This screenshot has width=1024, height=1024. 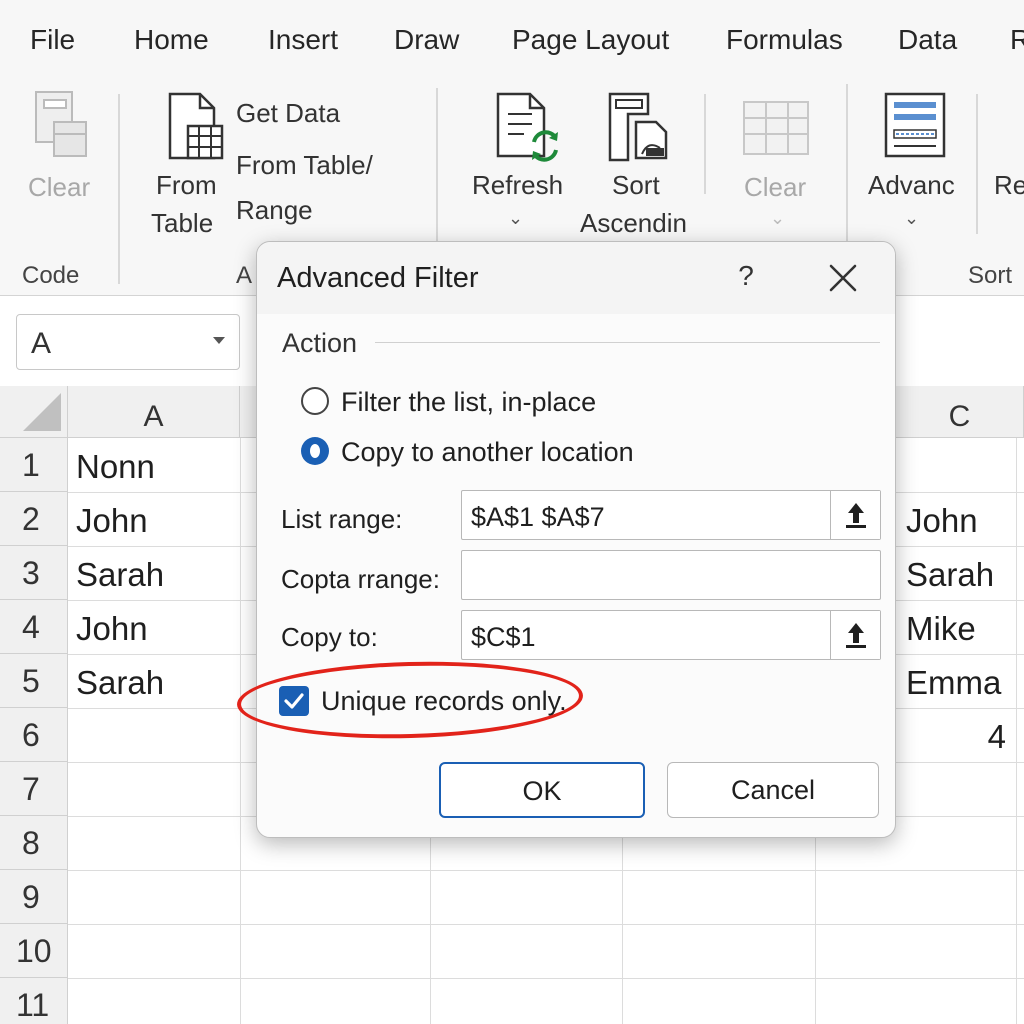 What do you see at coordinates (360, 579) in the screenshot?
I see `criteria-range-label: Copta rrange:` at bounding box center [360, 579].